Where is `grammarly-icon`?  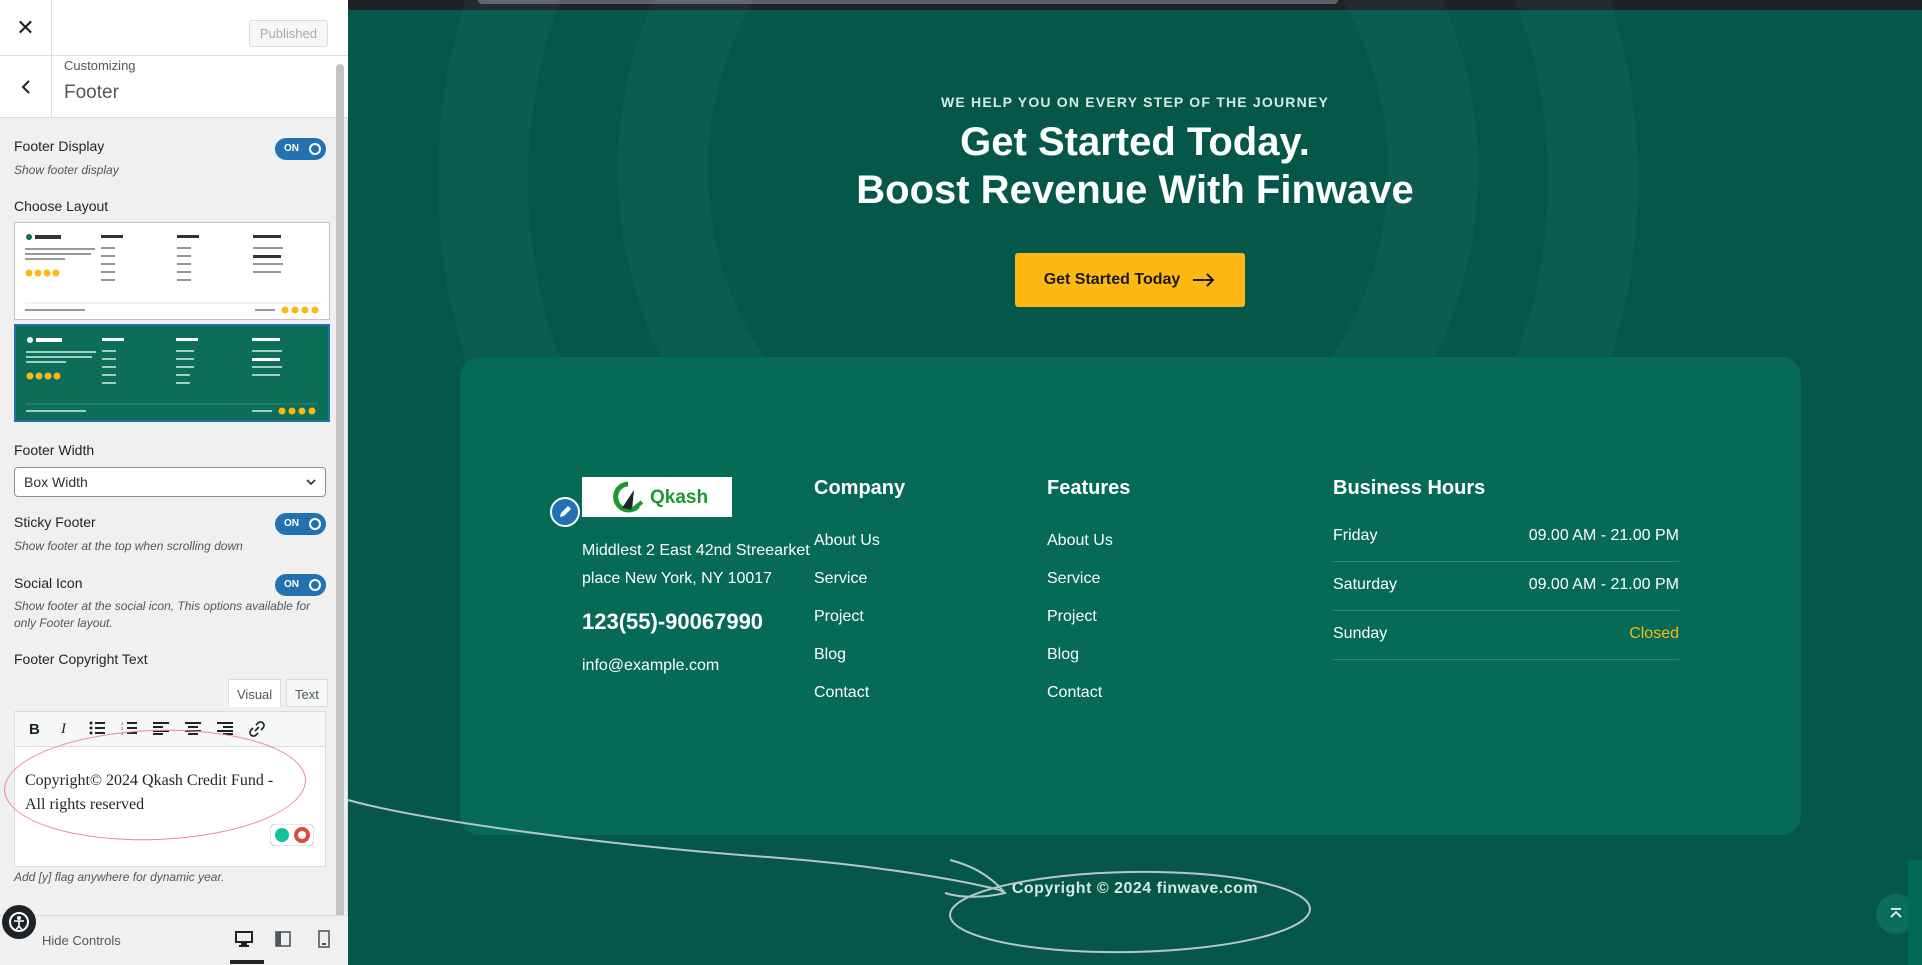 grammarly-icon is located at coordinates (292, 835).